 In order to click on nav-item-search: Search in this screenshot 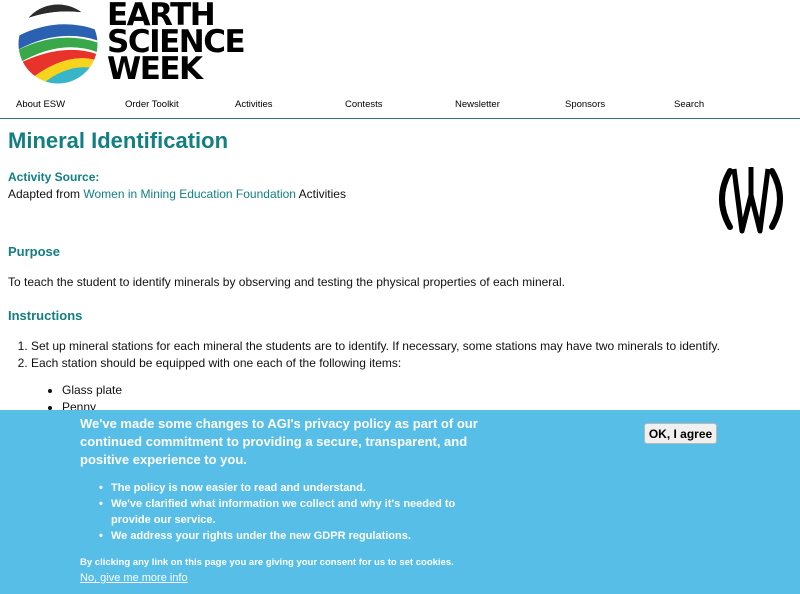, I will do `click(689, 104)`.